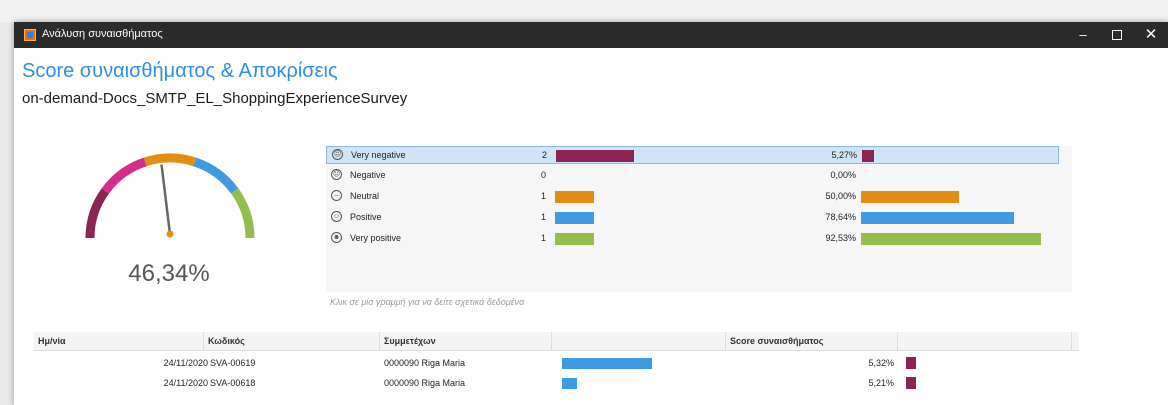 The image size is (1168, 405). Describe the element at coordinates (365, 196) in the screenshot. I see `row-label: Neutral` at that location.